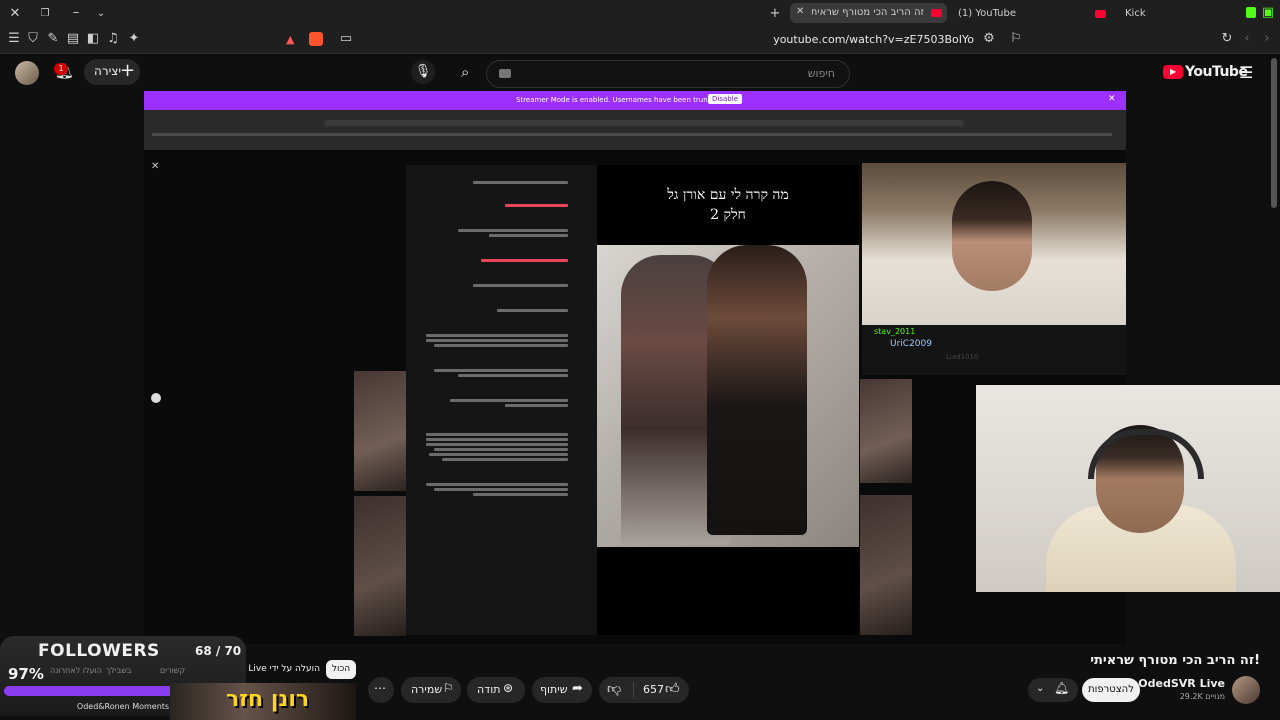 The width and height of the screenshot is (1280, 720). I want to click on new-tab-button: +, so click(775, 14).